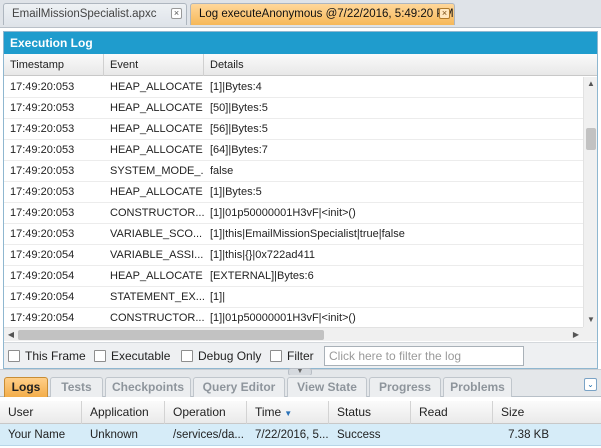  I want to click on details-cell: [1]|, so click(218, 297).